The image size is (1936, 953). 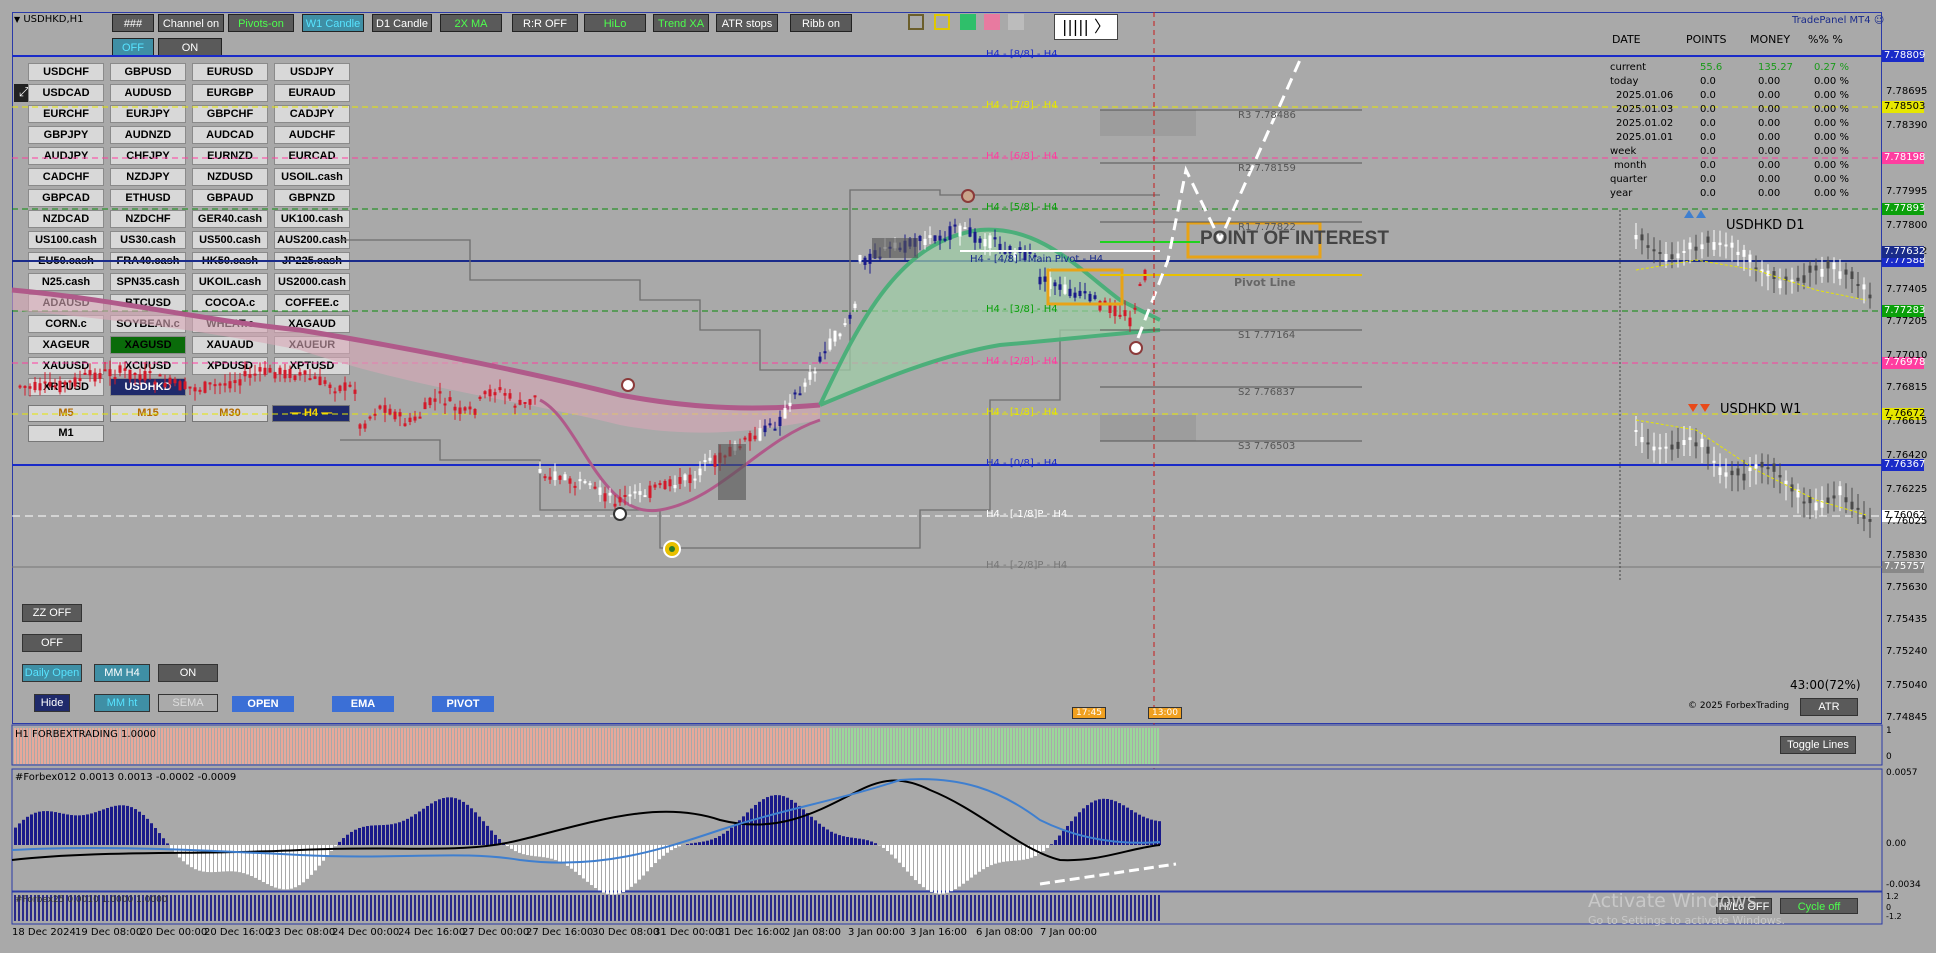 I want to click on murray-level-label: H4 - [-1/8]P - H4, so click(x=1027, y=514).